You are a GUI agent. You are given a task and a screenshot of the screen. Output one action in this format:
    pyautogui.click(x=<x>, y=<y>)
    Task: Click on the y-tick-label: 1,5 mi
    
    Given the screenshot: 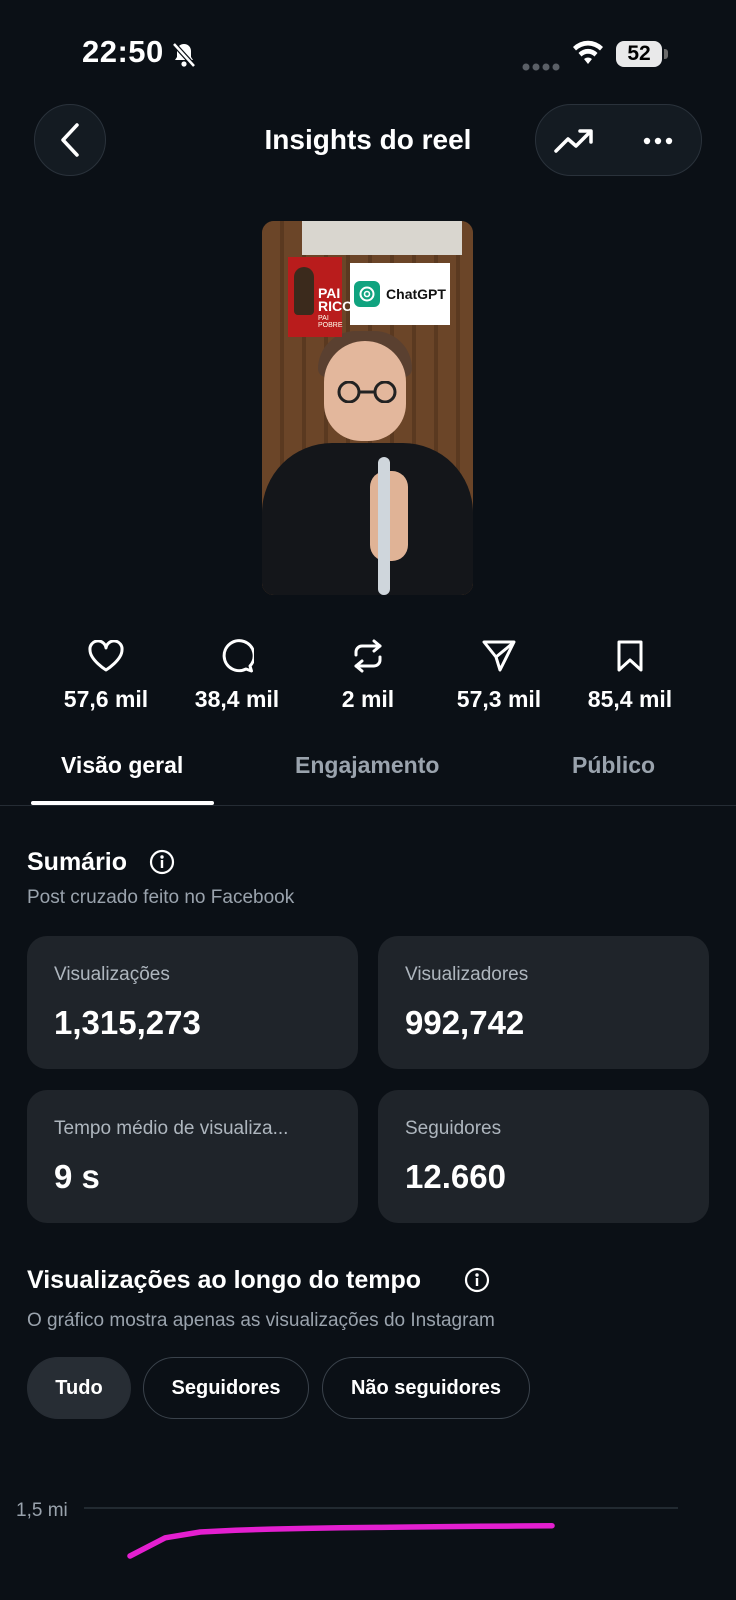 What is the action you would take?
    pyautogui.click(x=42, y=1510)
    